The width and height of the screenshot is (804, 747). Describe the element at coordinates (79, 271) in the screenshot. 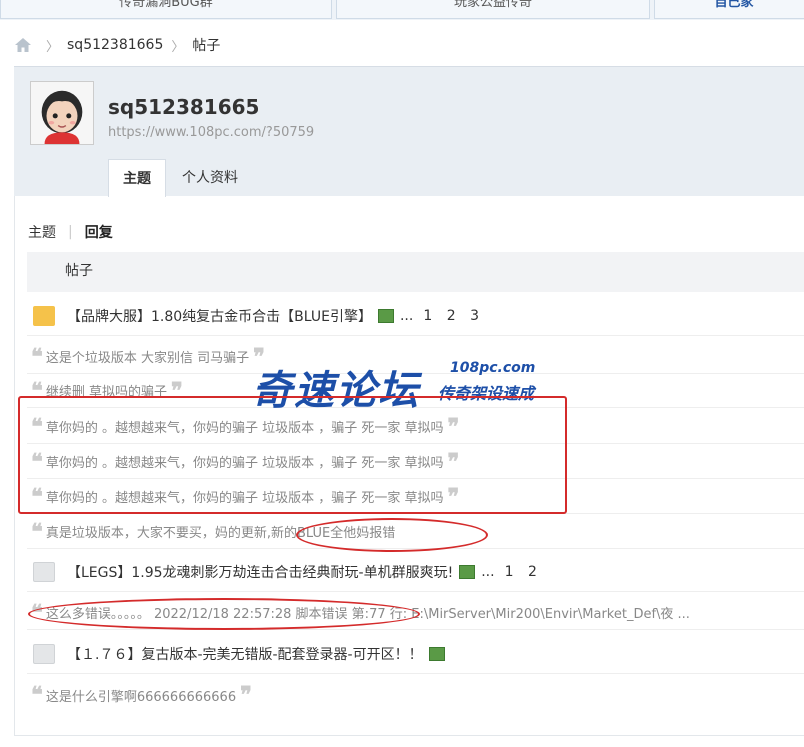

I see `table-header-label: 帖子` at that location.